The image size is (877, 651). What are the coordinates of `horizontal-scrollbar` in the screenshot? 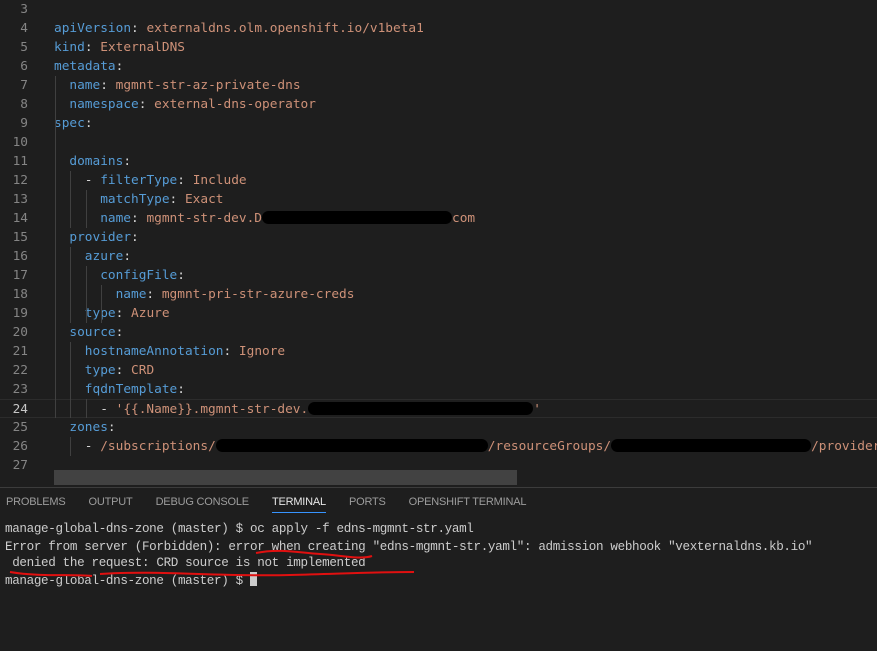 It's located at (285, 477).